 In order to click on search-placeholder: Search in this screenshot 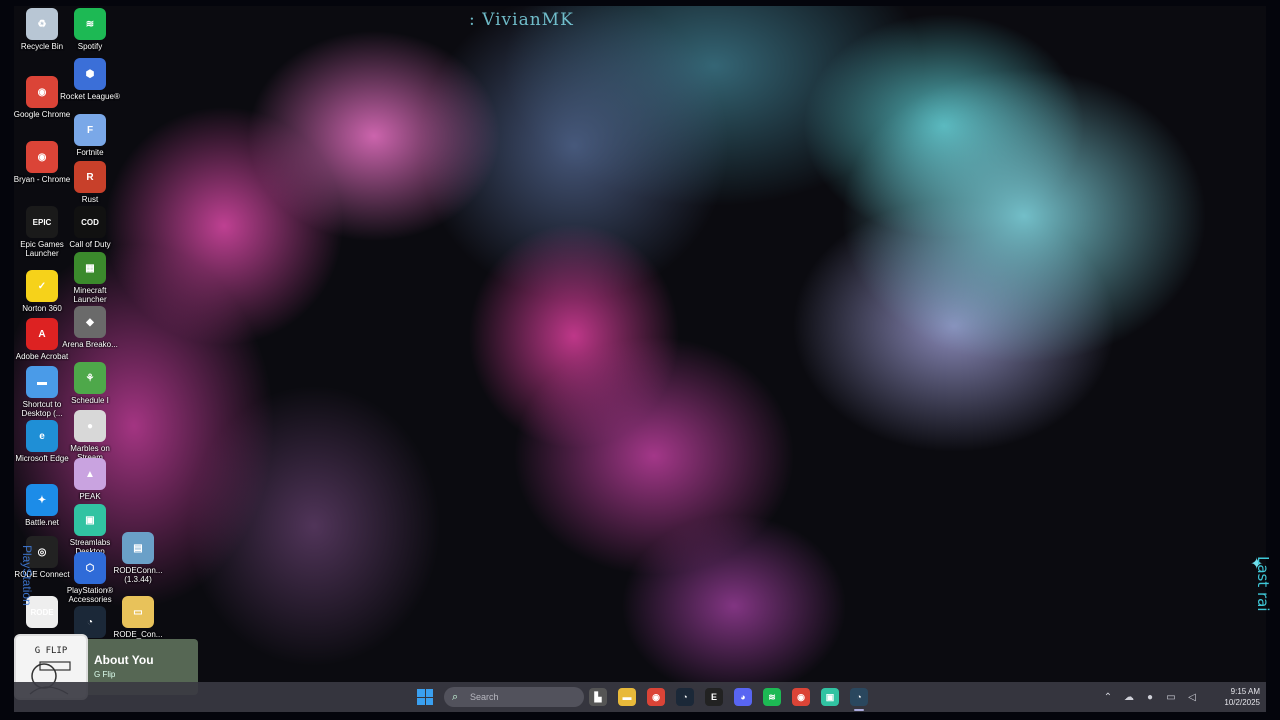, I will do `click(484, 697)`.